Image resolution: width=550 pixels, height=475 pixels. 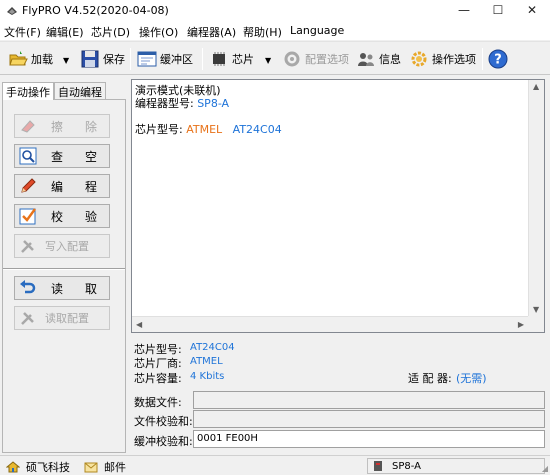 I want to click on info-capacity-value: 4 Kbits, so click(x=207, y=376).